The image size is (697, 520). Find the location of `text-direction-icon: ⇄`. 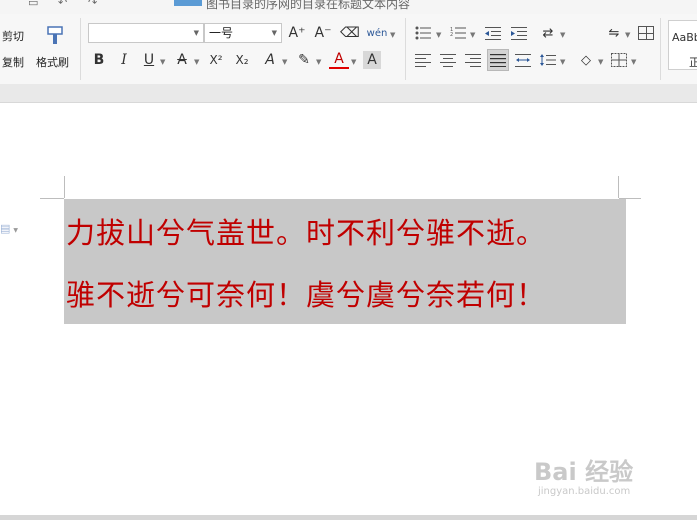

text-direction-icon: ⇄ is located at coordinates (548, 33).